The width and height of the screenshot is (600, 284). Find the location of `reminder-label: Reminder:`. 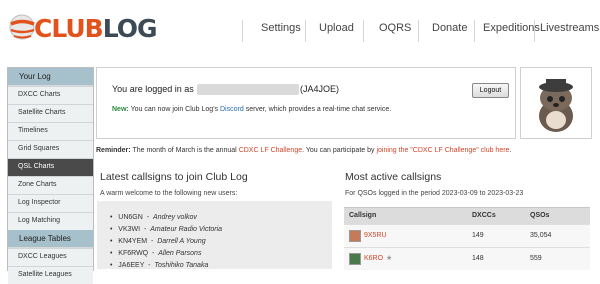

reminder-label: Reminder: is located at coordinates (113, 150).